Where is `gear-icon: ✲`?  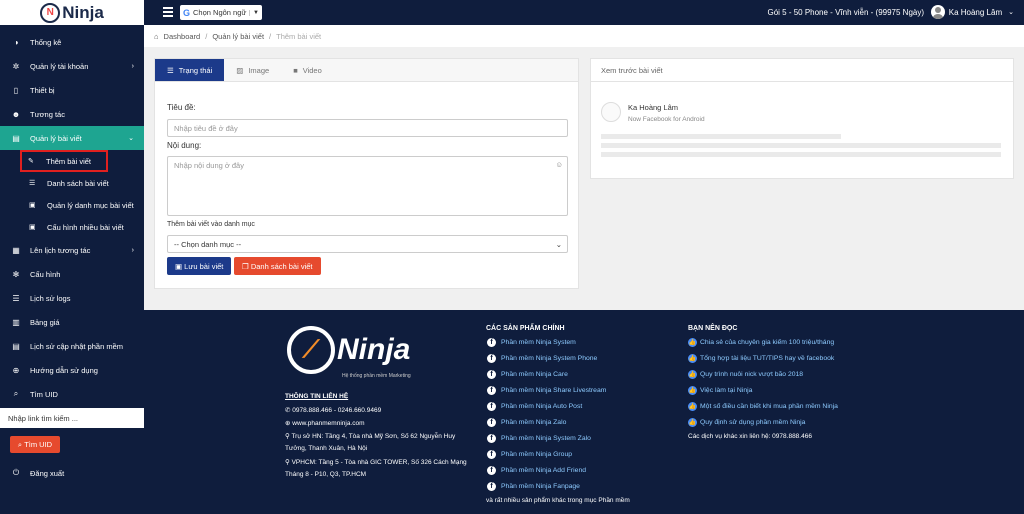
gear-icon: ✲ is located at coordinates (16, 66).